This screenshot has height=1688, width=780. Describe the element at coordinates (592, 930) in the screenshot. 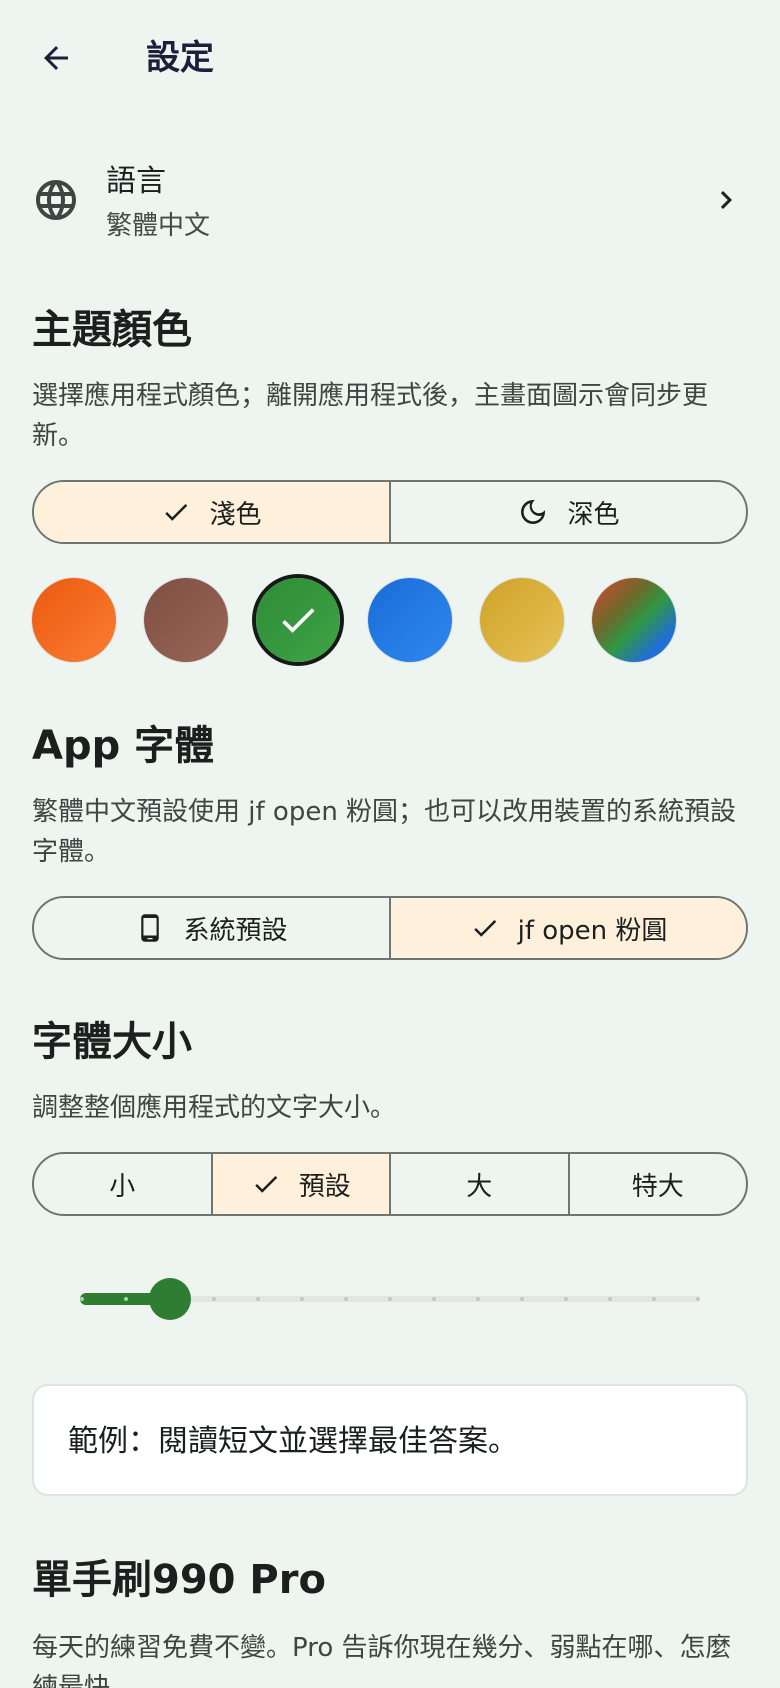

I see `font-option-jf-open-label: jf open 粉圓` at that location.